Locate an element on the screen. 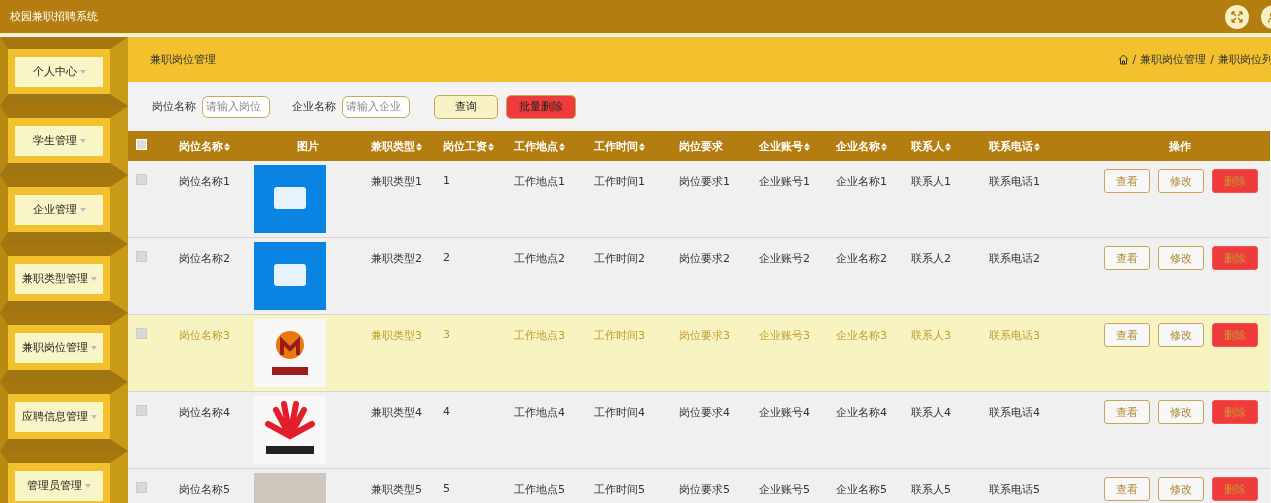 The image size is (1271, 503). table-cell: 企业名称5 is located at coordinates (861, 489).